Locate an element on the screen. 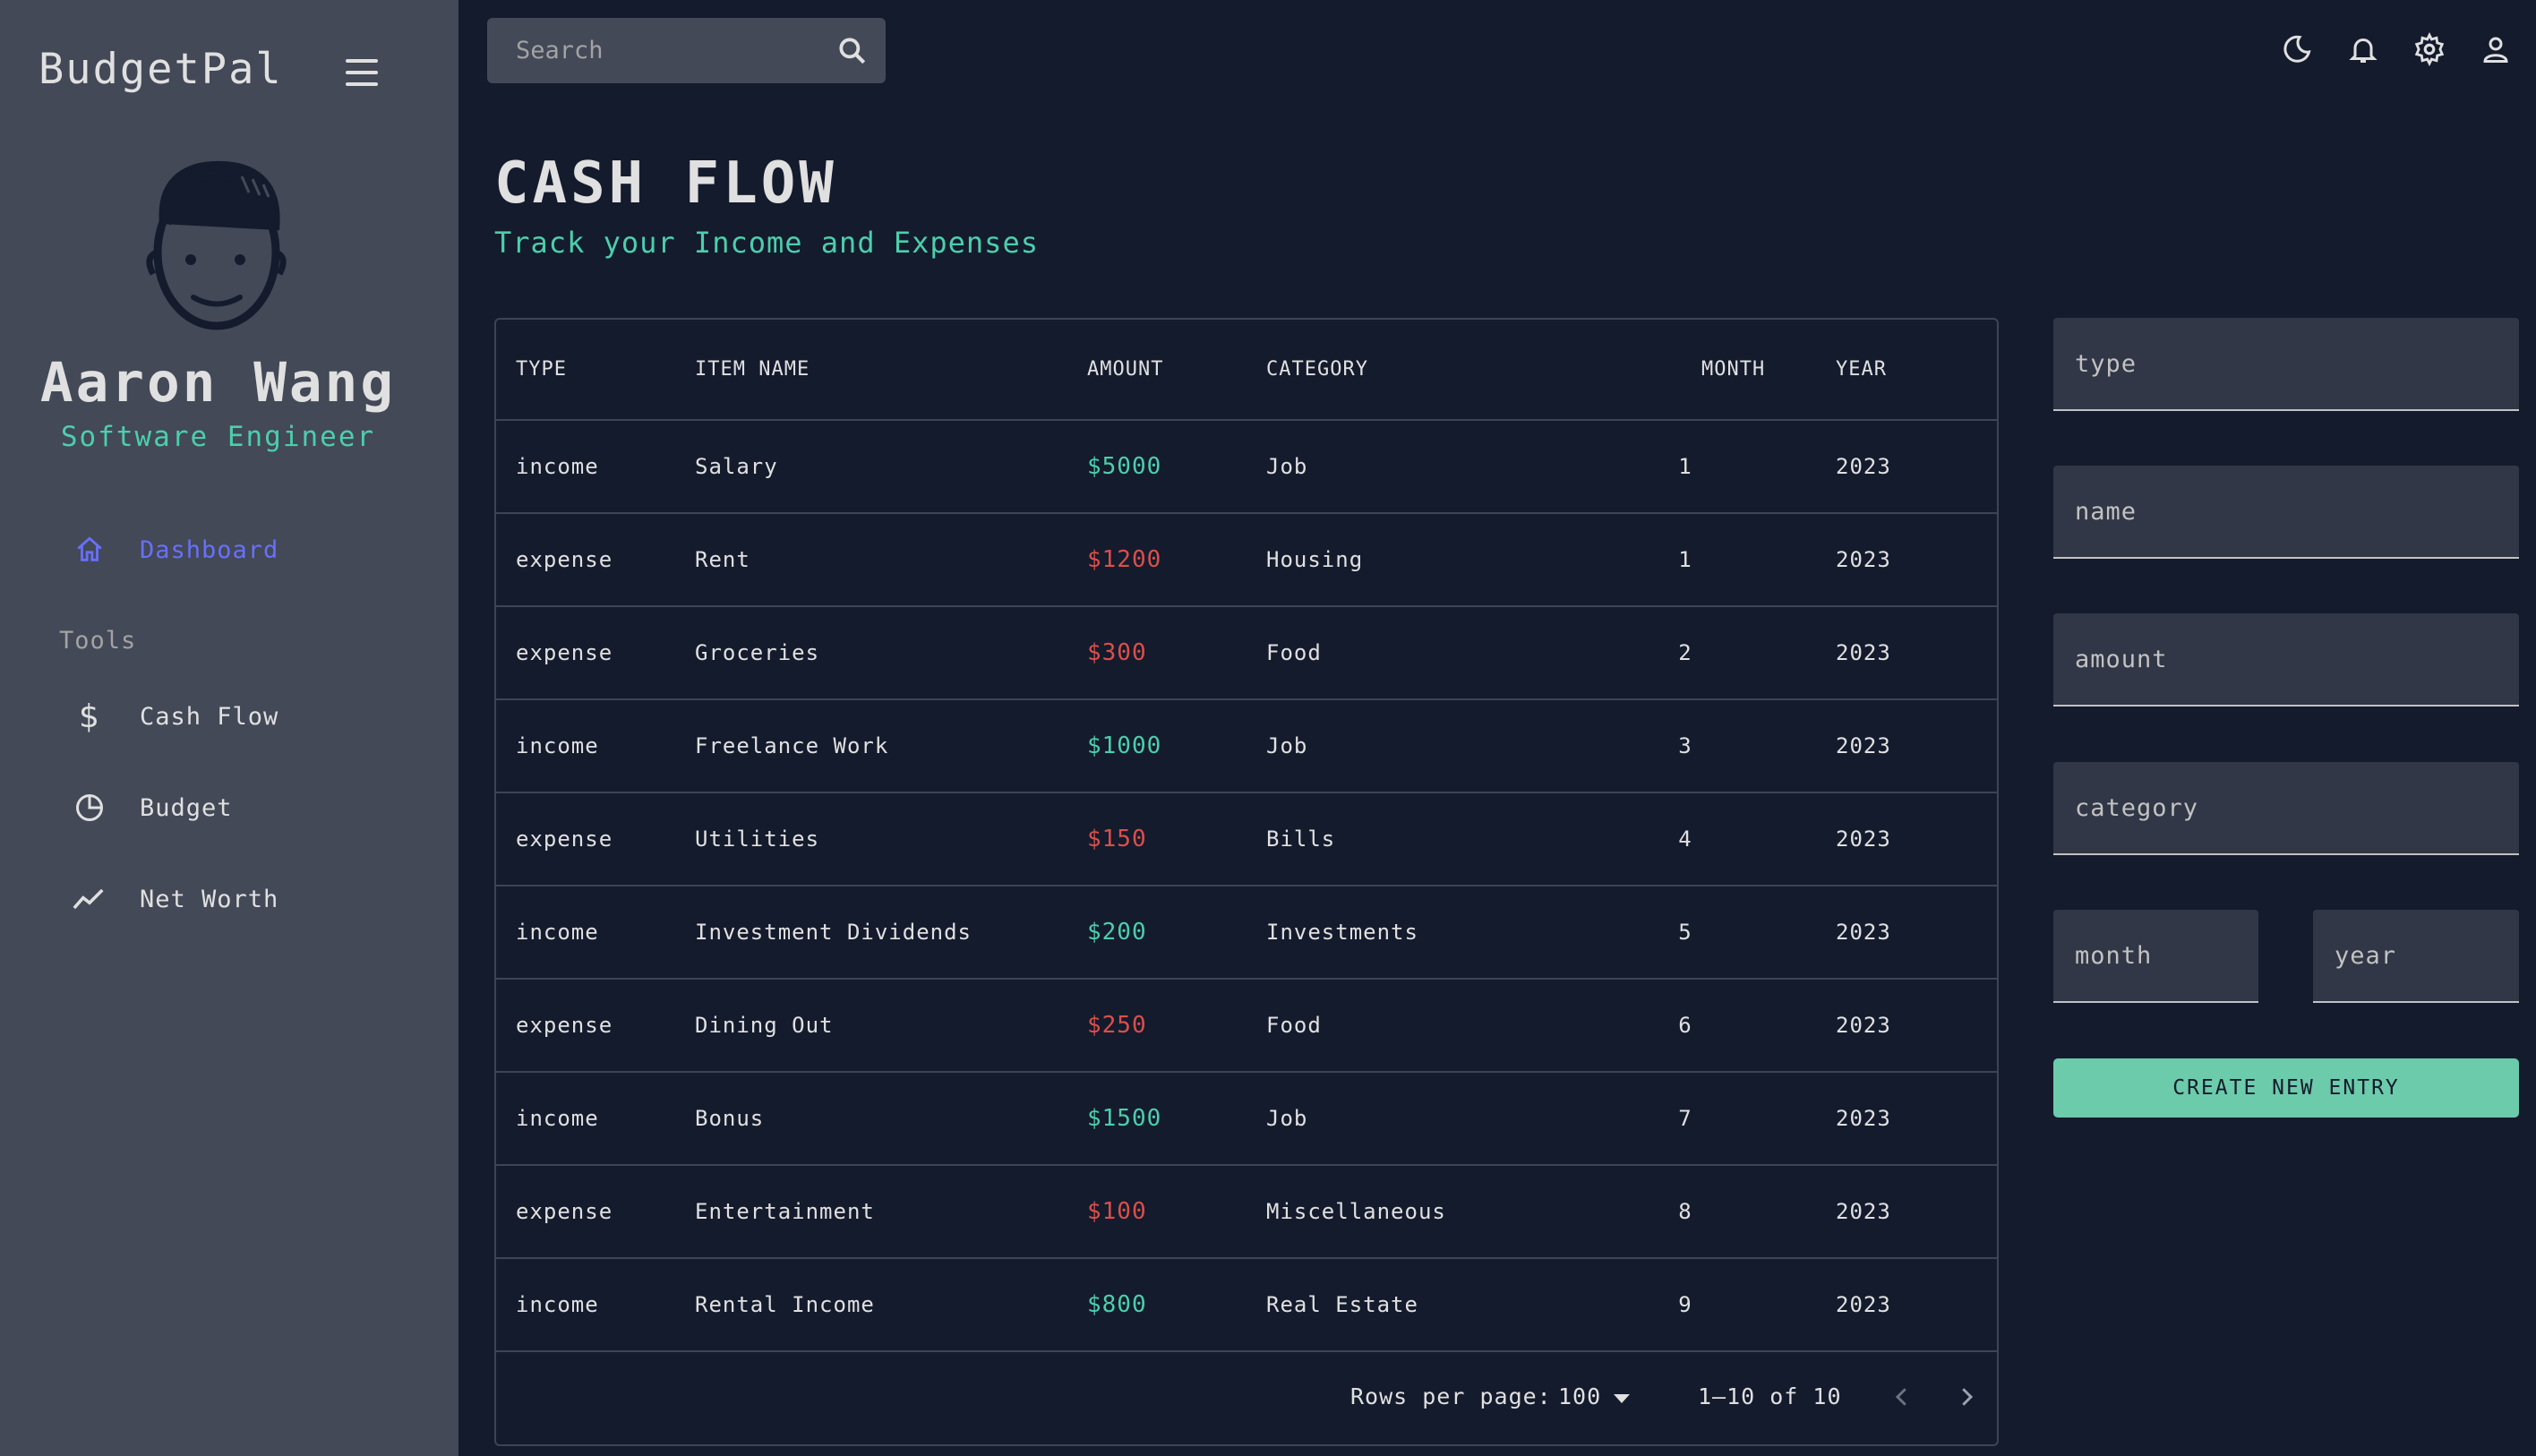  month-input is located at coordinates (2155, 955).